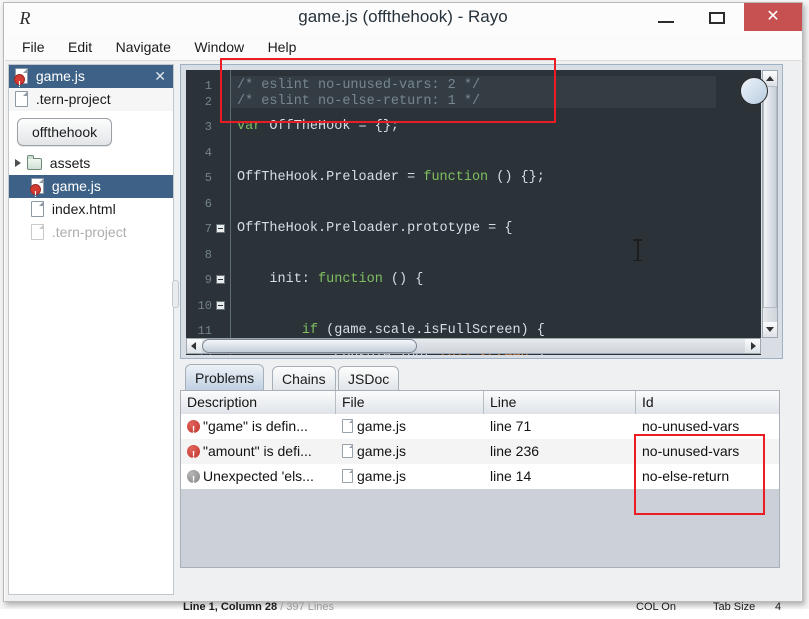 Image resolution: width=809 pixels, height=619 pixels. Describe the element at coordinates (70, 163) in the screenshot. I see `tree-item-label: assets` at that location.